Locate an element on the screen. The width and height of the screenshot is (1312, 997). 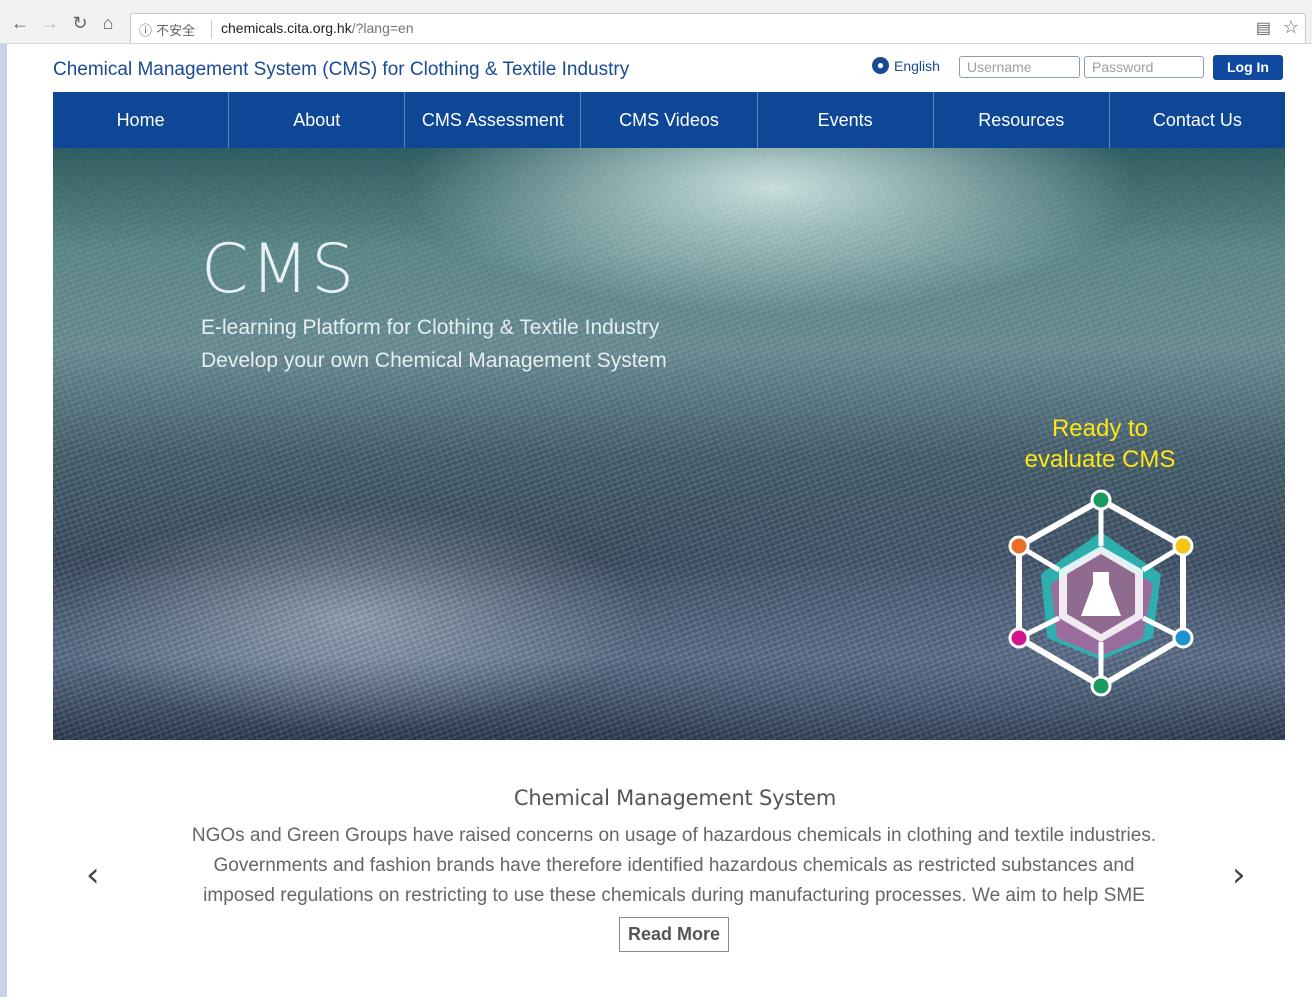
globe-icon: ● is located at coordinates (880, 65).